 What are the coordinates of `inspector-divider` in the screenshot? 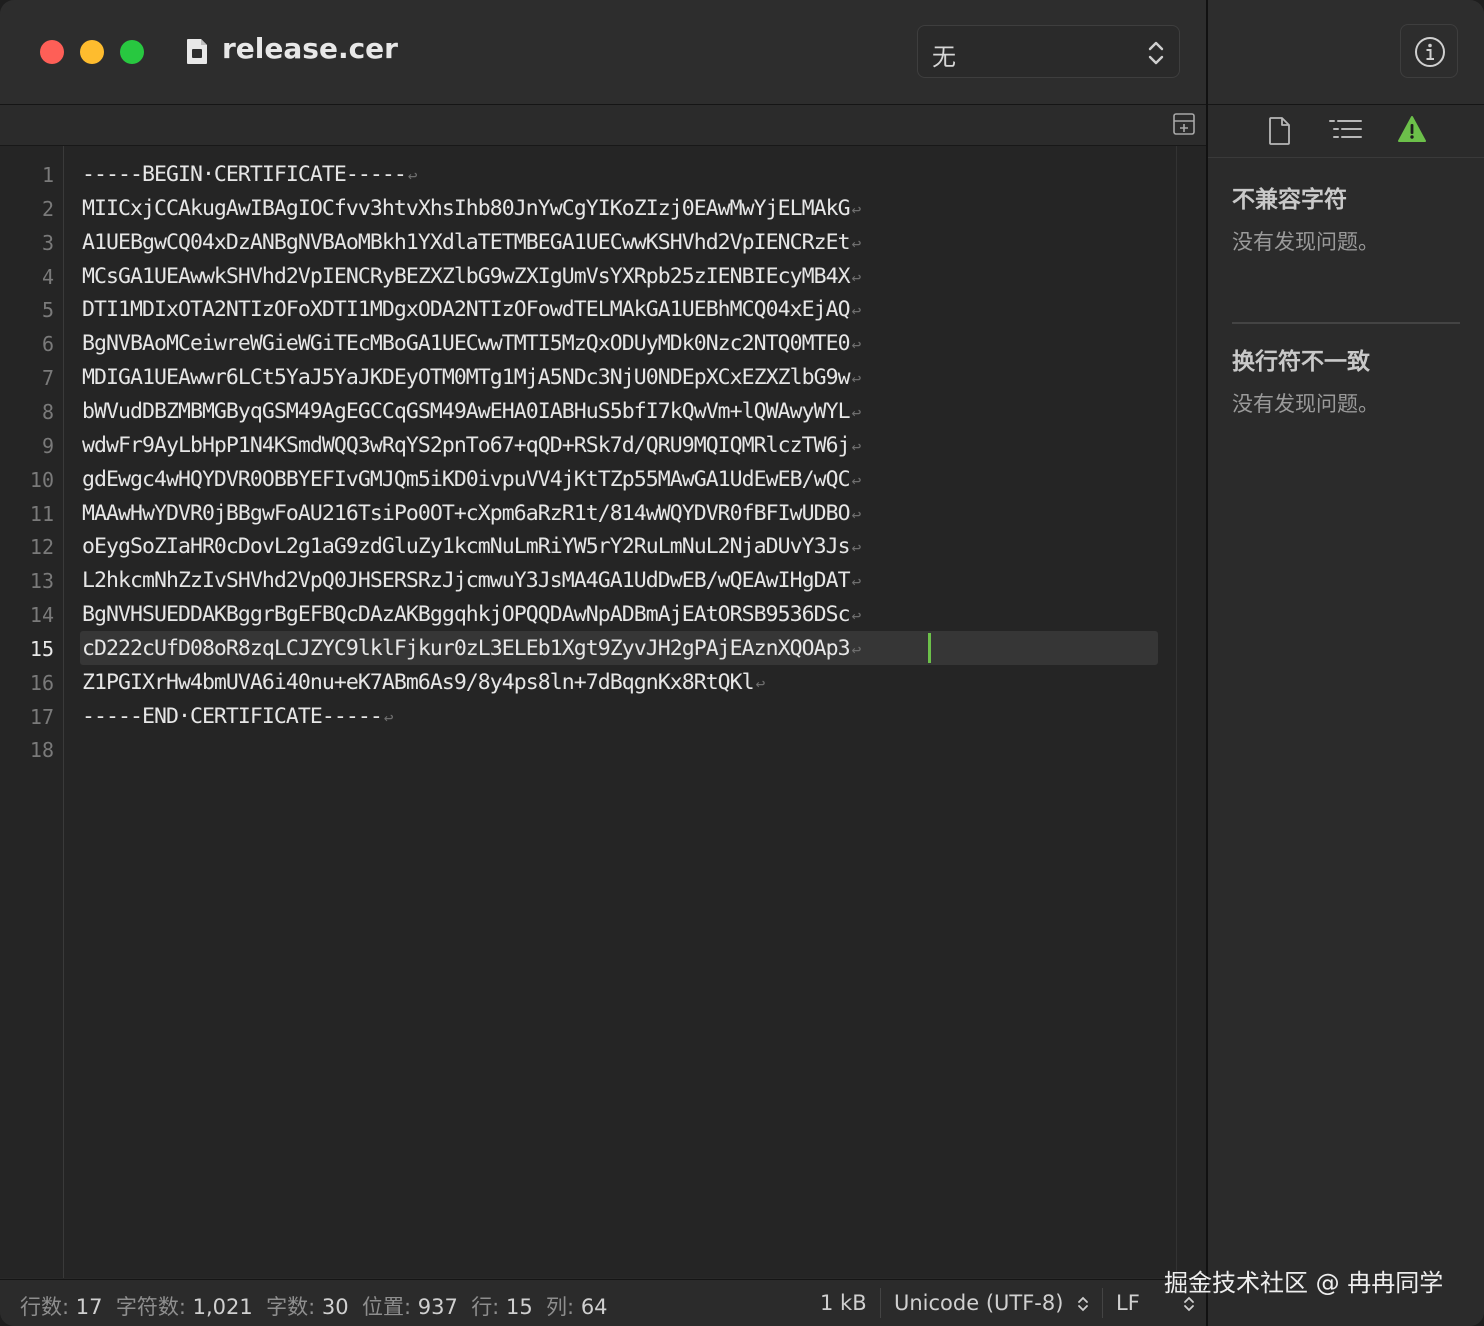 It's located at (1346, 323).